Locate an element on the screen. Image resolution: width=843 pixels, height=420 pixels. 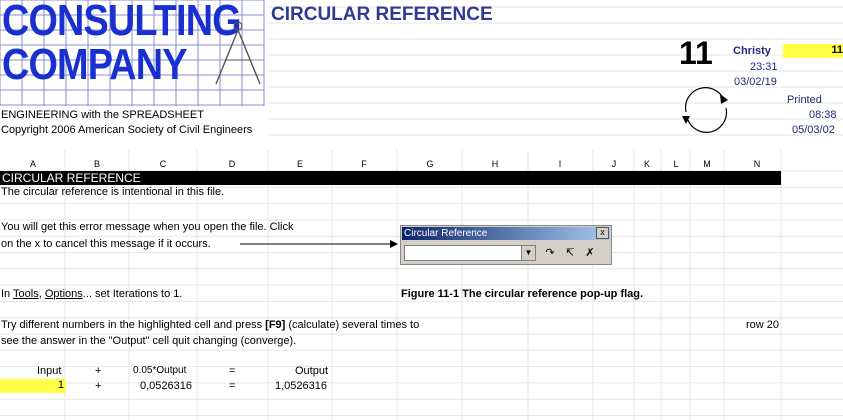
printed-label: Printed is located at coordinates (804, 100).